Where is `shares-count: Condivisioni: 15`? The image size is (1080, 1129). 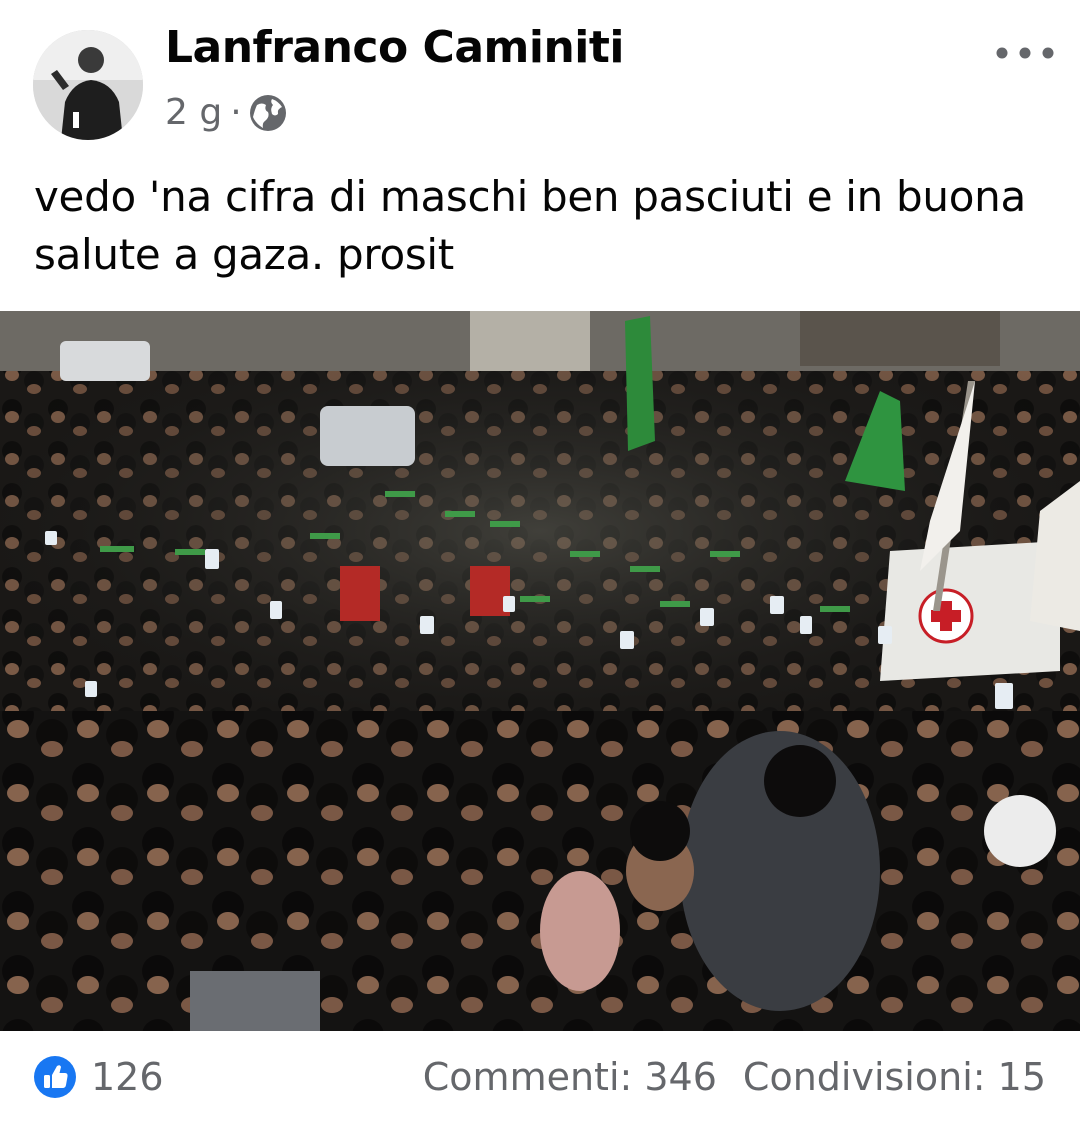
shares-count: Condivisioni: 15 is located at coordinates (894, 1077).